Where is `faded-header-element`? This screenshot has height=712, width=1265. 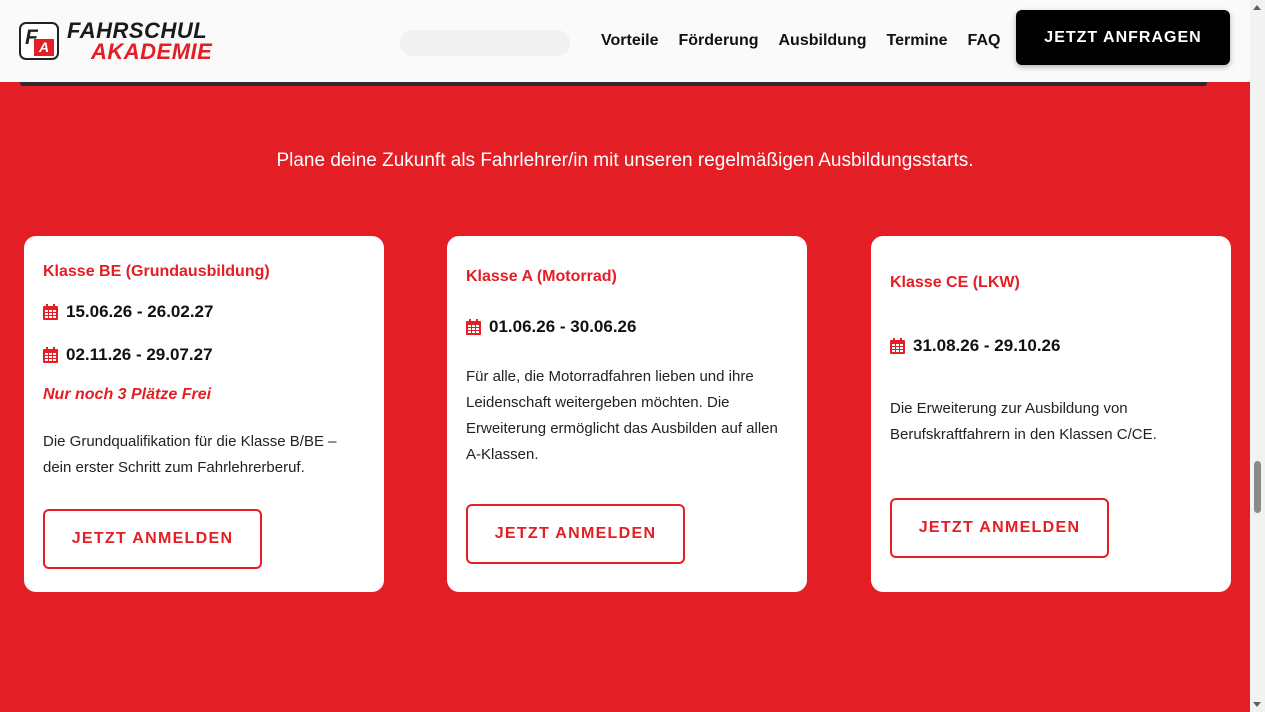
faded-header-element is located at coordinates (485, 43).